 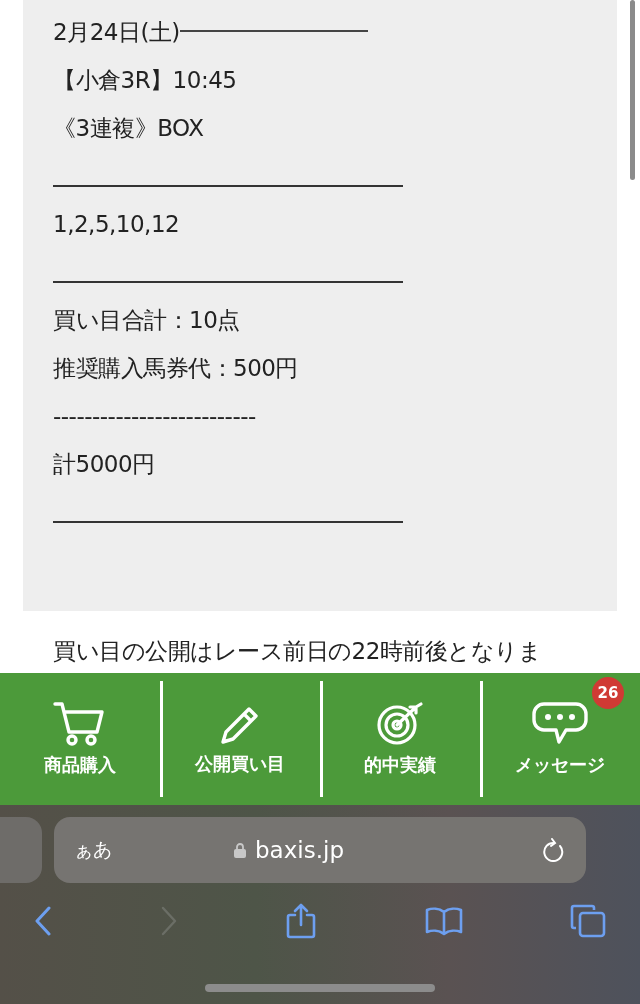 I want to click on tab-preview, so click(x=21, y=850).